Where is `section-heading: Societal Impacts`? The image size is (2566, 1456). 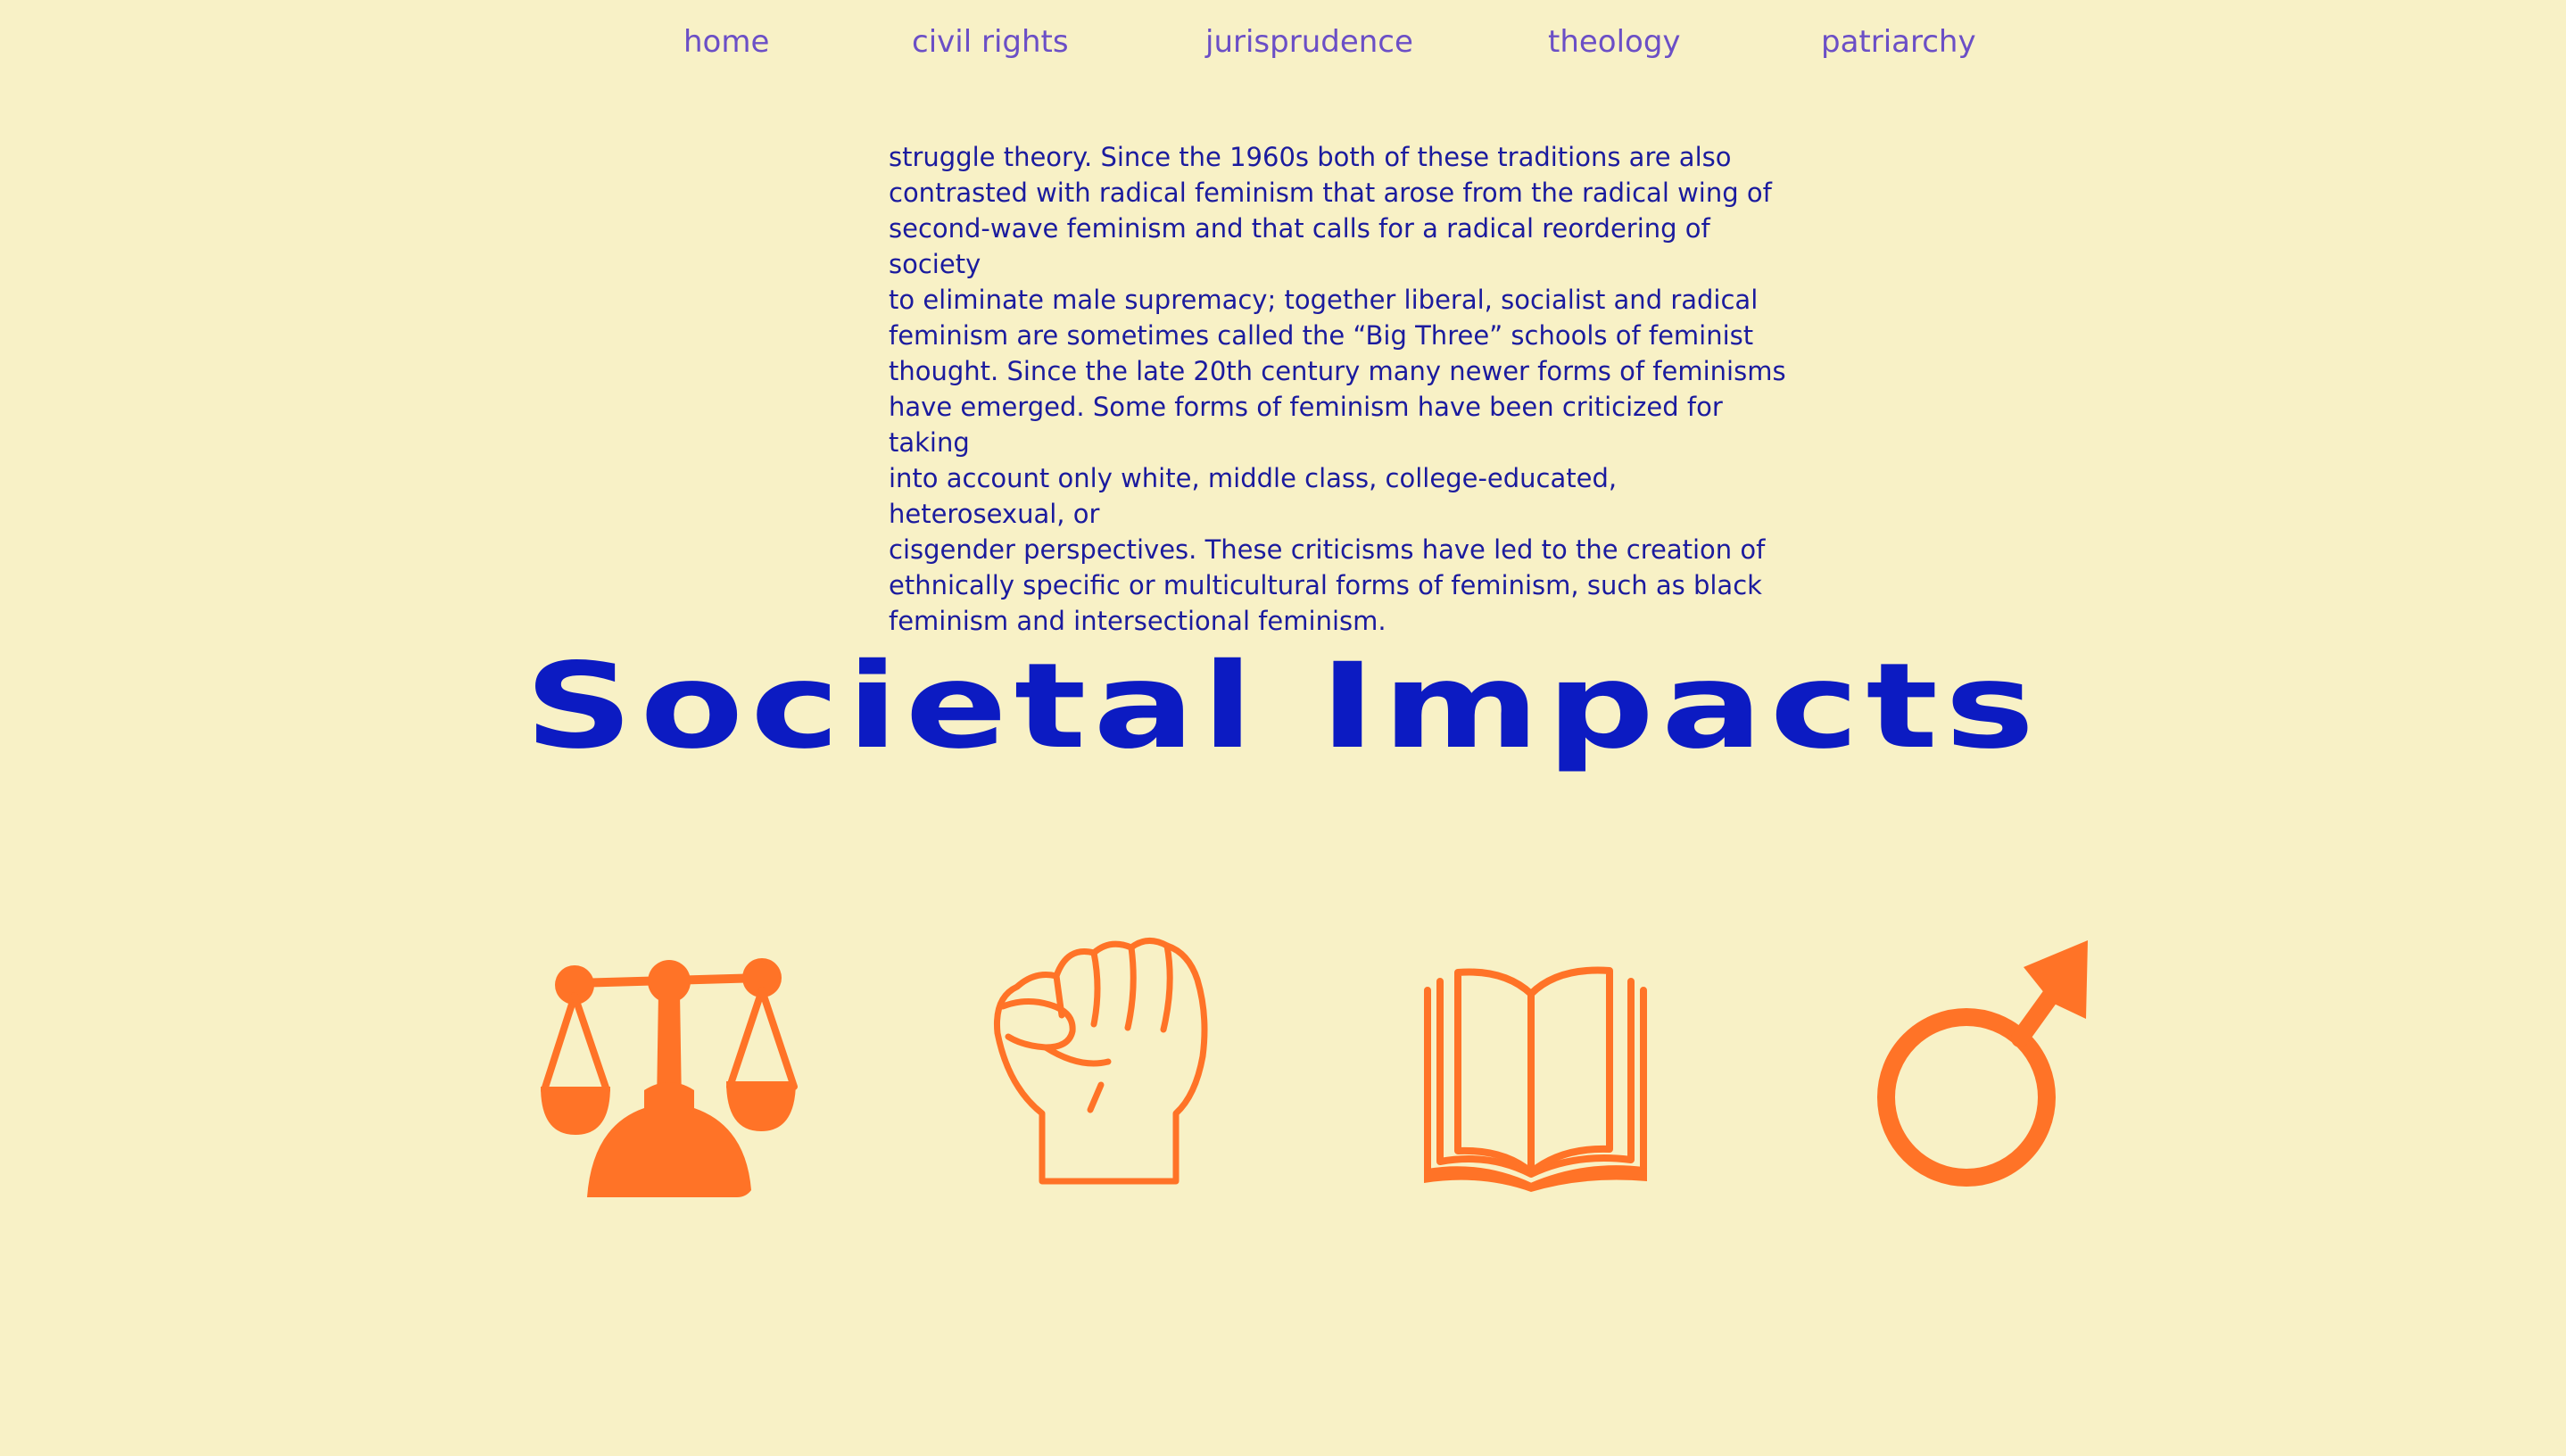 section-heading: Societal Impacts is located at coordinates (1283, 706).